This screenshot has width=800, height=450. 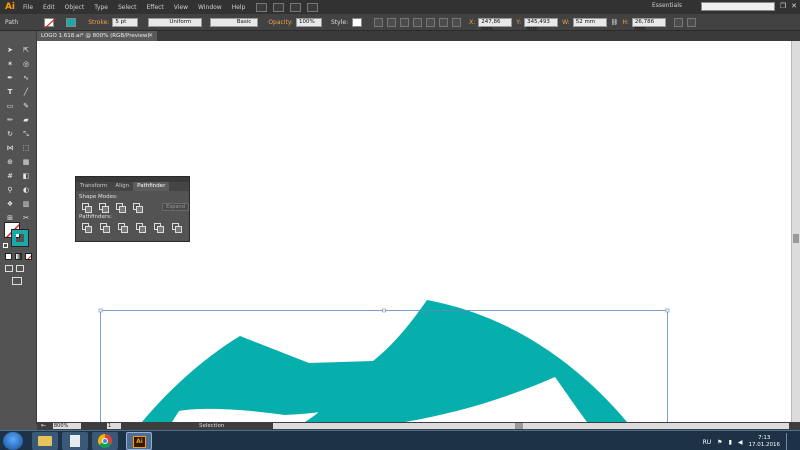 What do you see at coordinates (239, 7) in the screenshot?
I see `menu-help: Help` at bounding box center [239, 7].